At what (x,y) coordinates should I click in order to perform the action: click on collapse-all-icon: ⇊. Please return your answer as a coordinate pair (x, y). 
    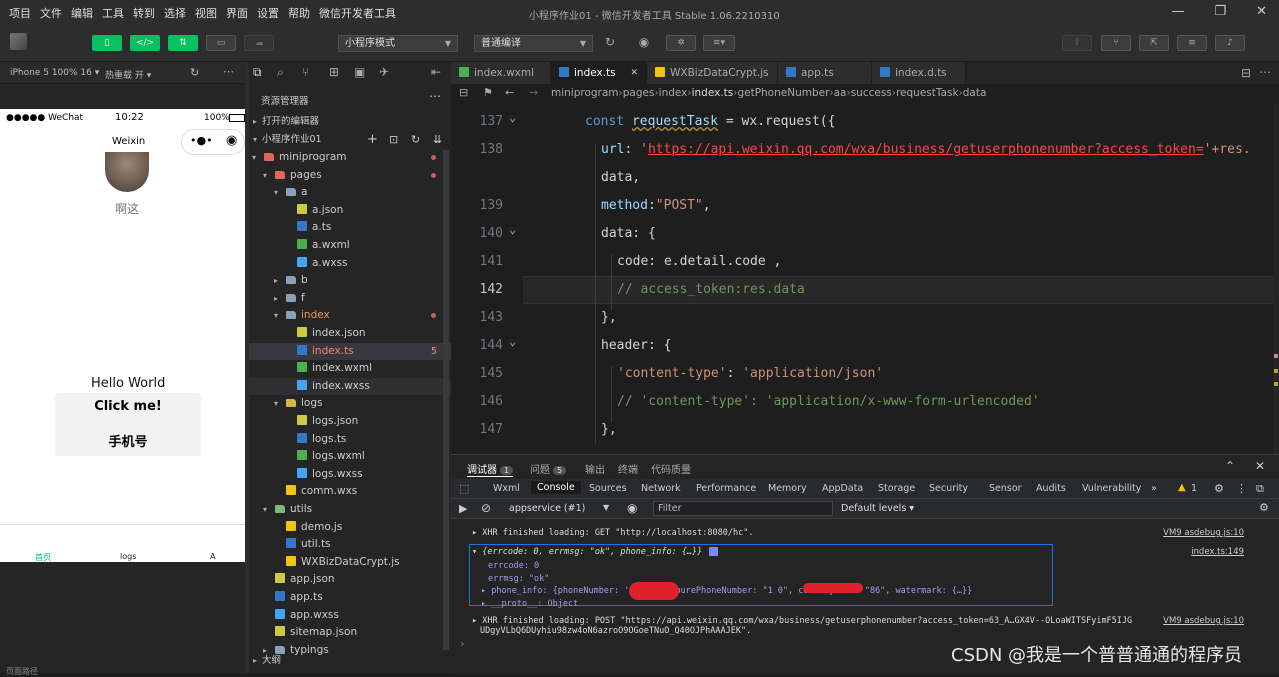
    Looking at the image, I should click on (437, 139).